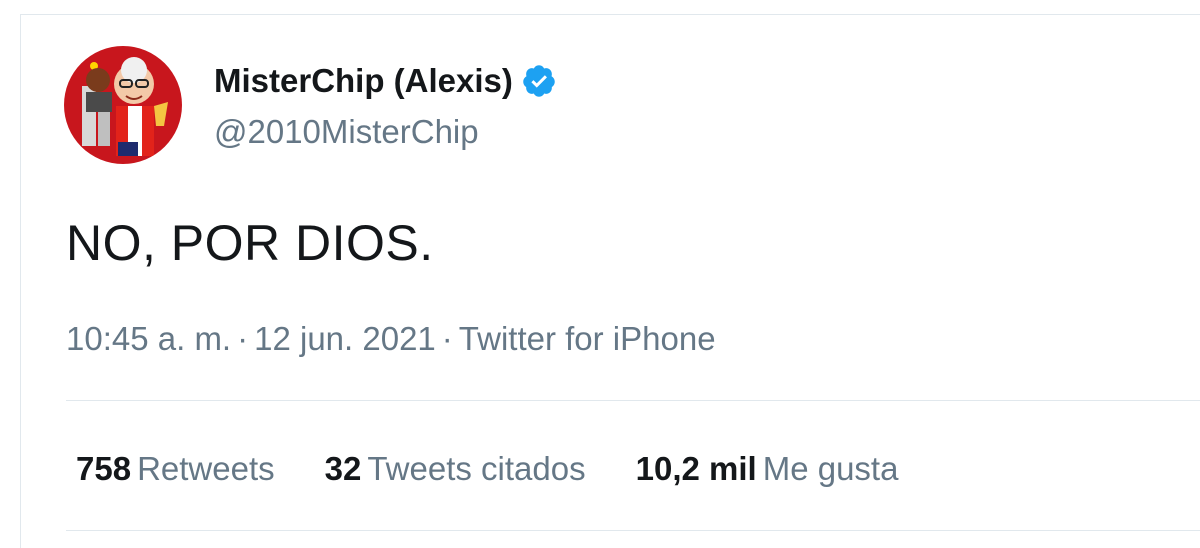  Describe the element at coordinates (539, 81) in the screenshot. I see `verified-badge-icon` at that location.